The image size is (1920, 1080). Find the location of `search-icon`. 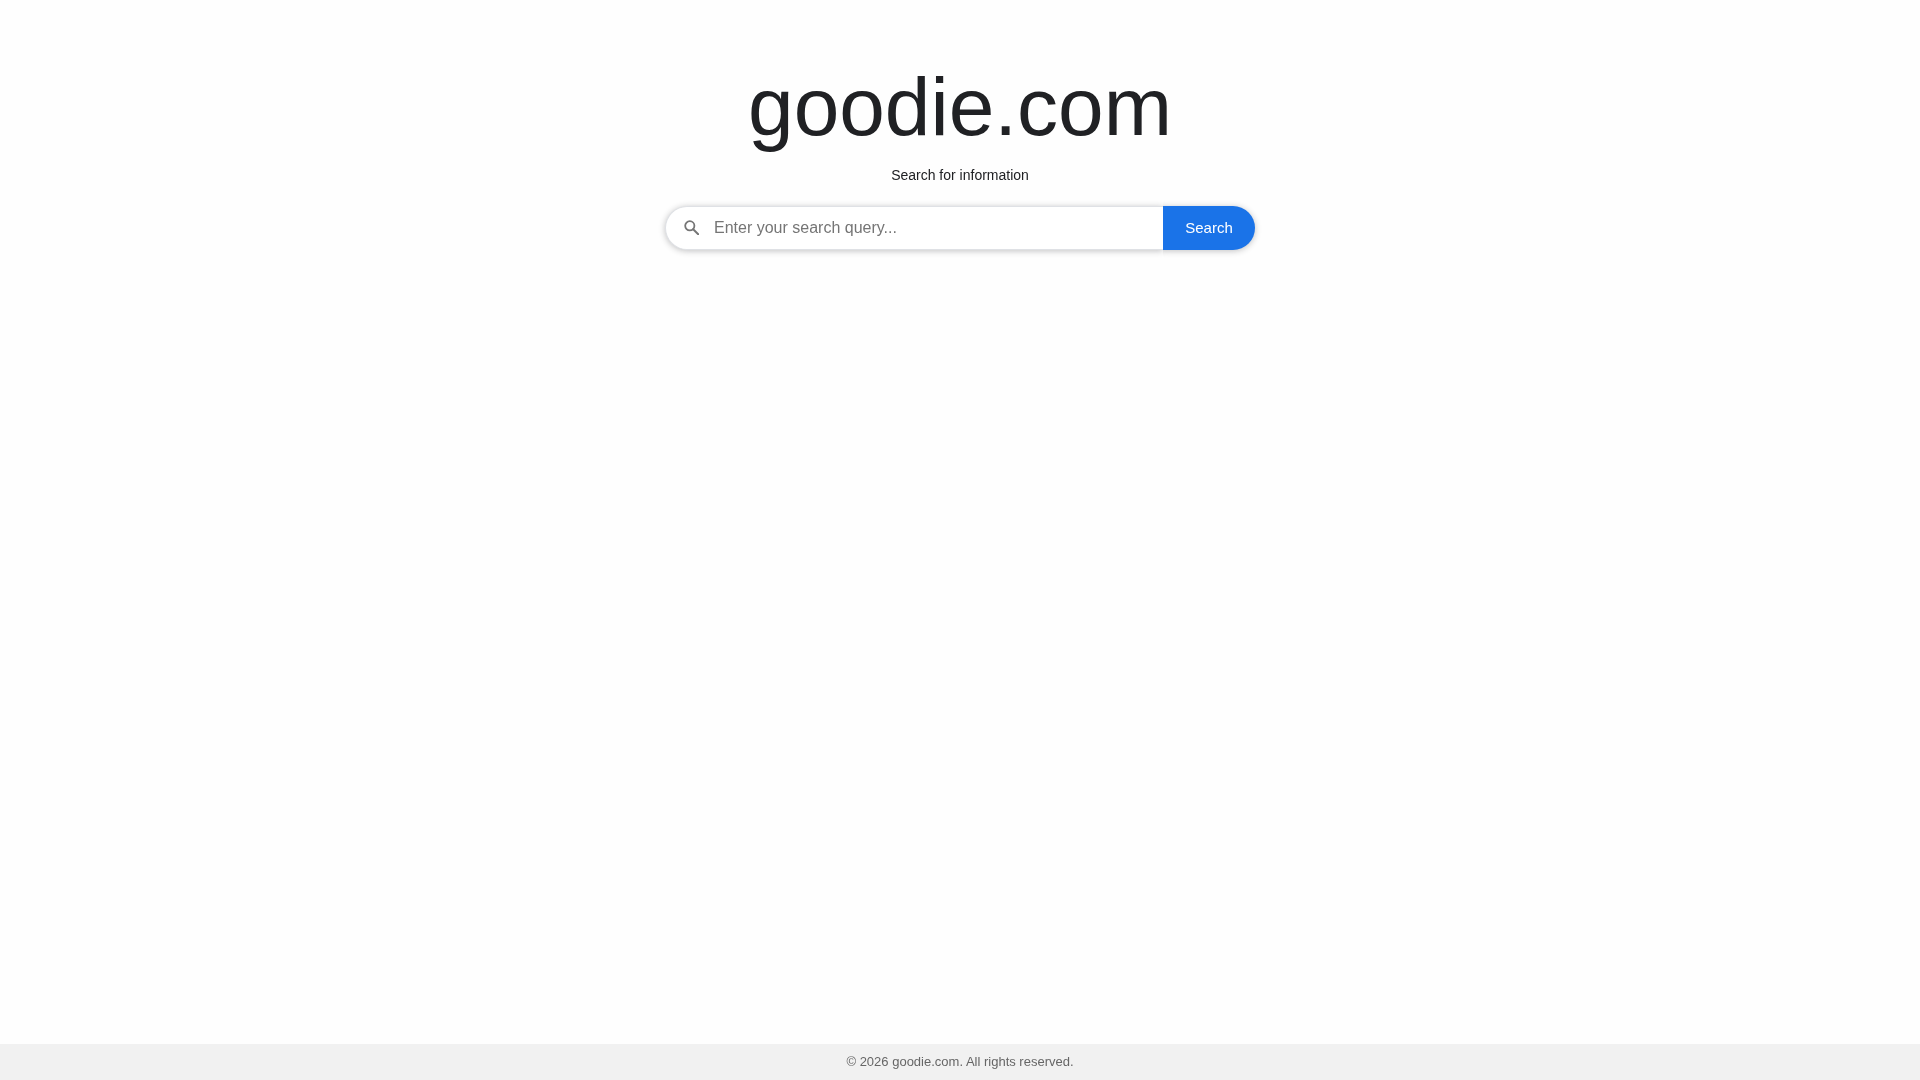

search-icon is located at coordinates (691, 228).